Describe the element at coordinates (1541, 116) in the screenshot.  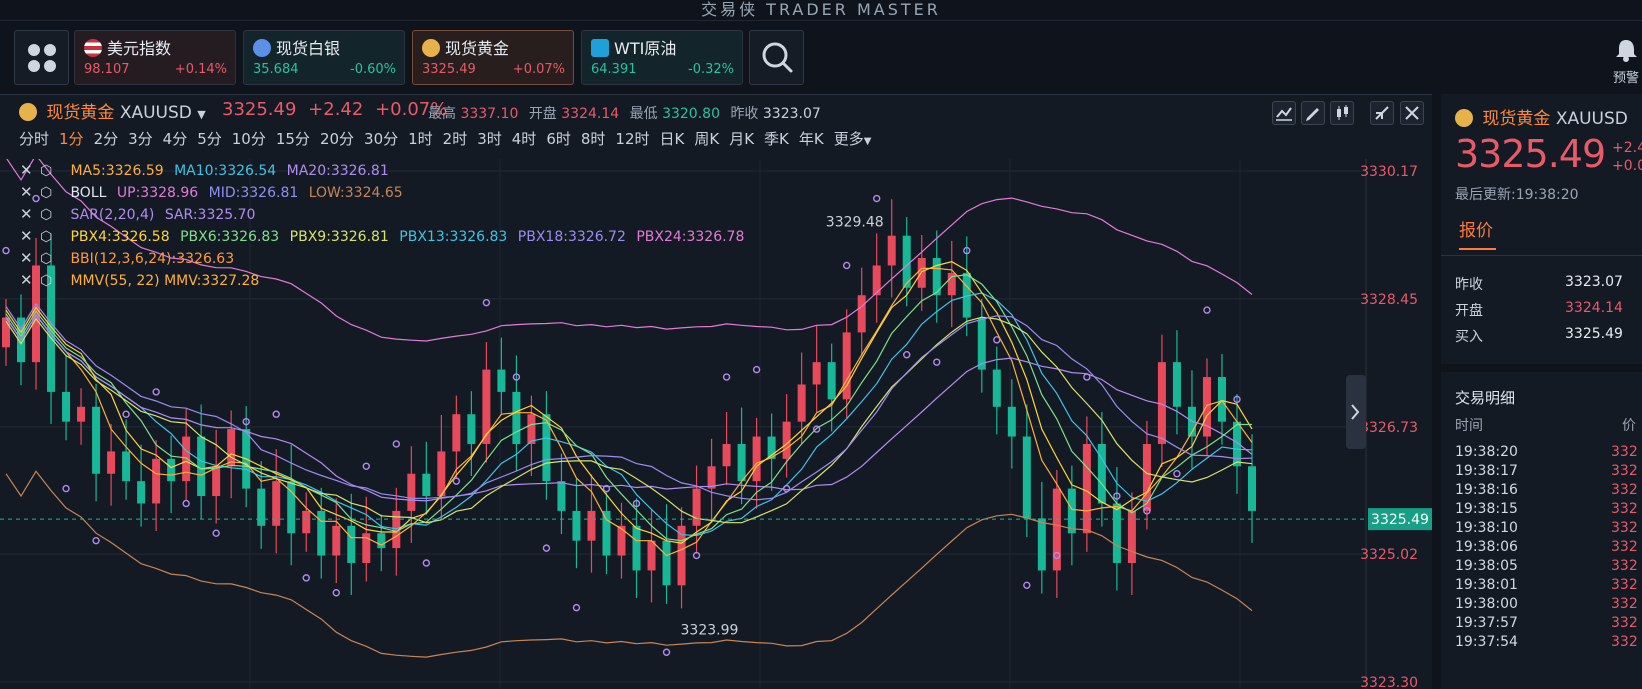
I see `quote-symbol: 现货黄金 XAUUSD` at that location.